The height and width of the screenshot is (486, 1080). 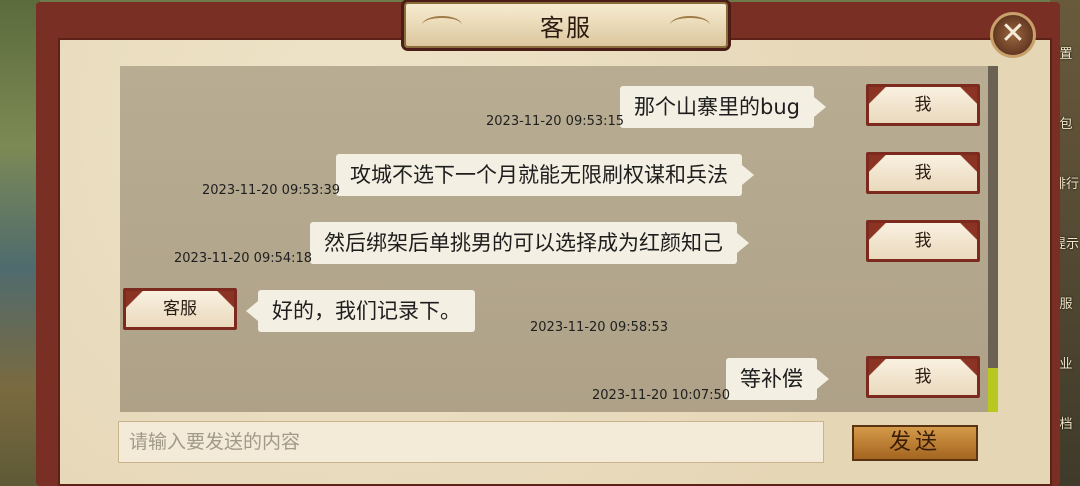 What do you see at coordinates (271, 190) in the screenshot?
I see `message-timestamp: 2023-11-20 09:53:39` at bounding box center [271, 190].